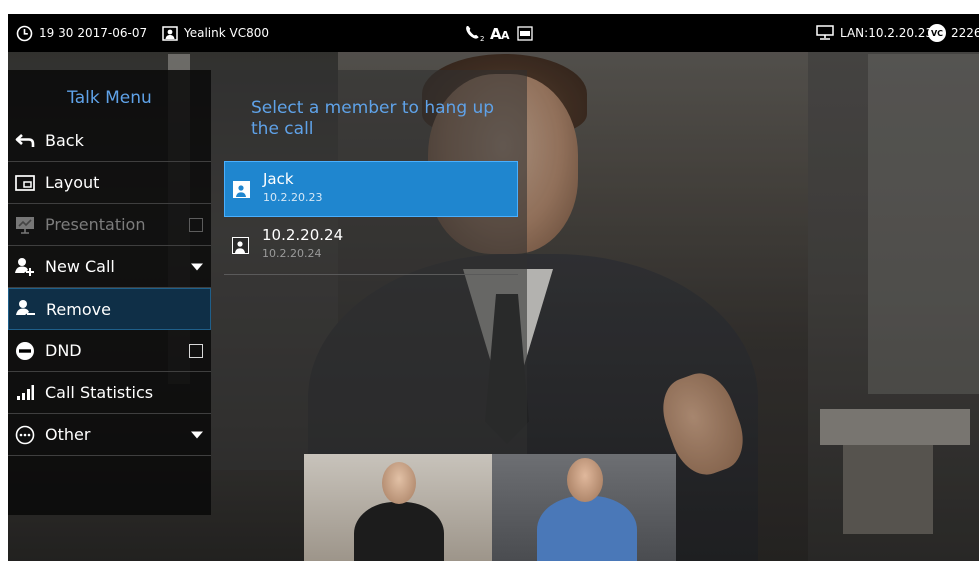 This screenshot has height=561, width=979. I want to click on device-name: Yealink VC800, so click(227, 33).